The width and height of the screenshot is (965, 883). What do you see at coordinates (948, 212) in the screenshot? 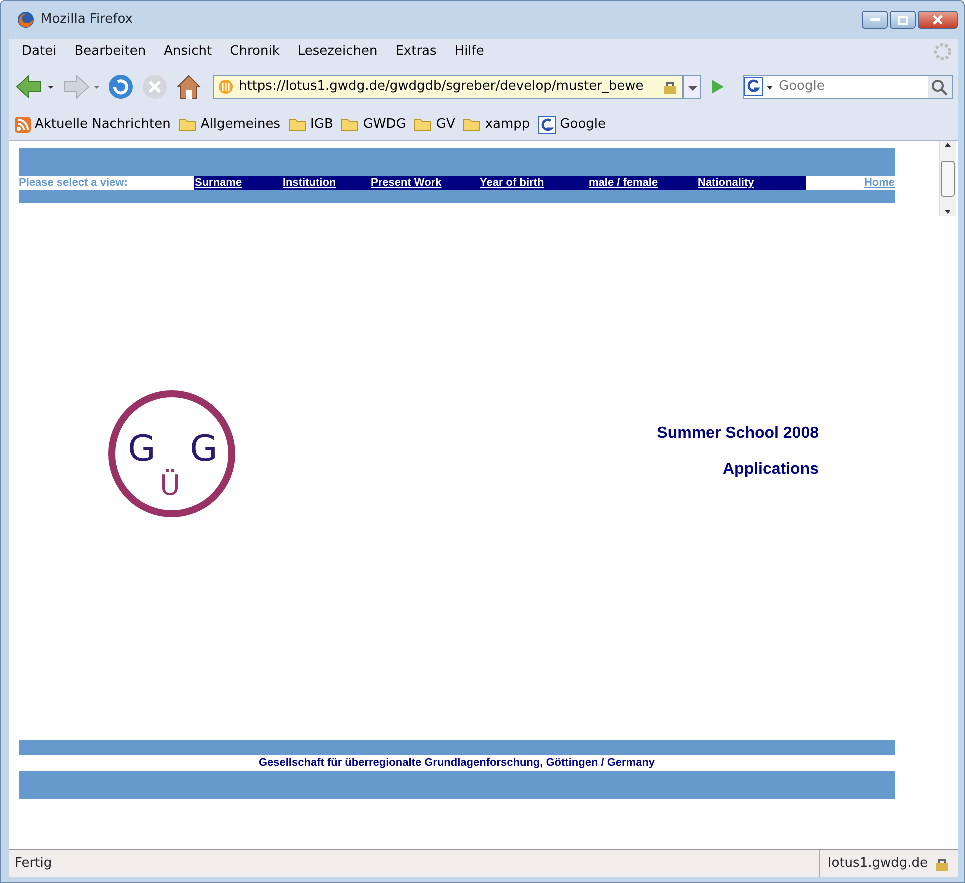
I see `scroll-down-icon` at bounding box center [948, 212].